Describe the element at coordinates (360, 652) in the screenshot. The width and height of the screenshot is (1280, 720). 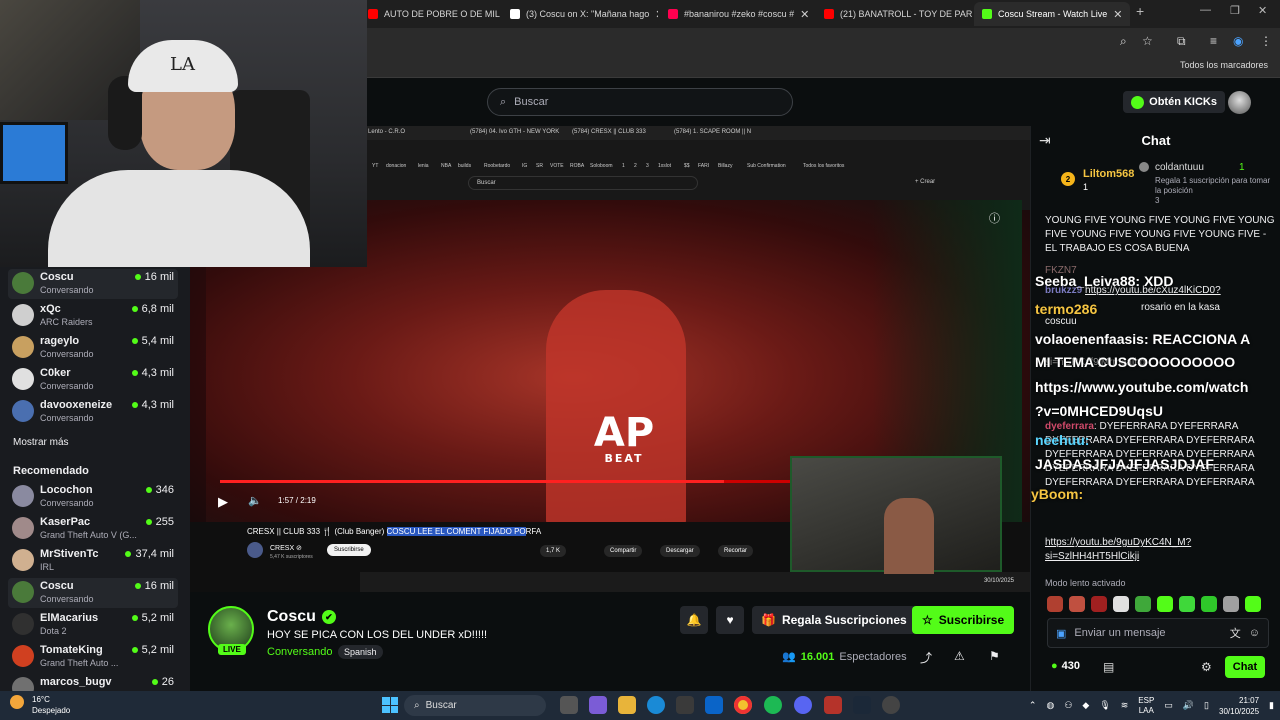
I see `stream-language-tag: Spanish` at that location.